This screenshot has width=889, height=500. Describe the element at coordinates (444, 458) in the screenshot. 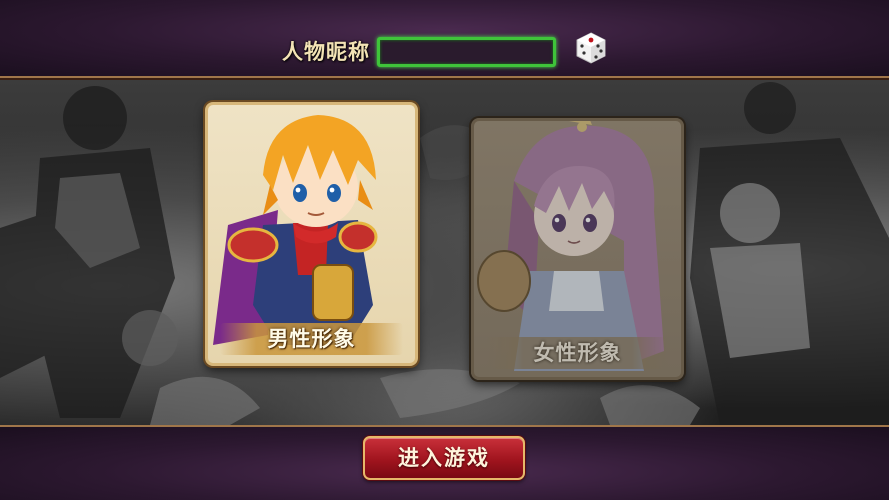

I see `enter-game-button: 进入游戏` at that location.